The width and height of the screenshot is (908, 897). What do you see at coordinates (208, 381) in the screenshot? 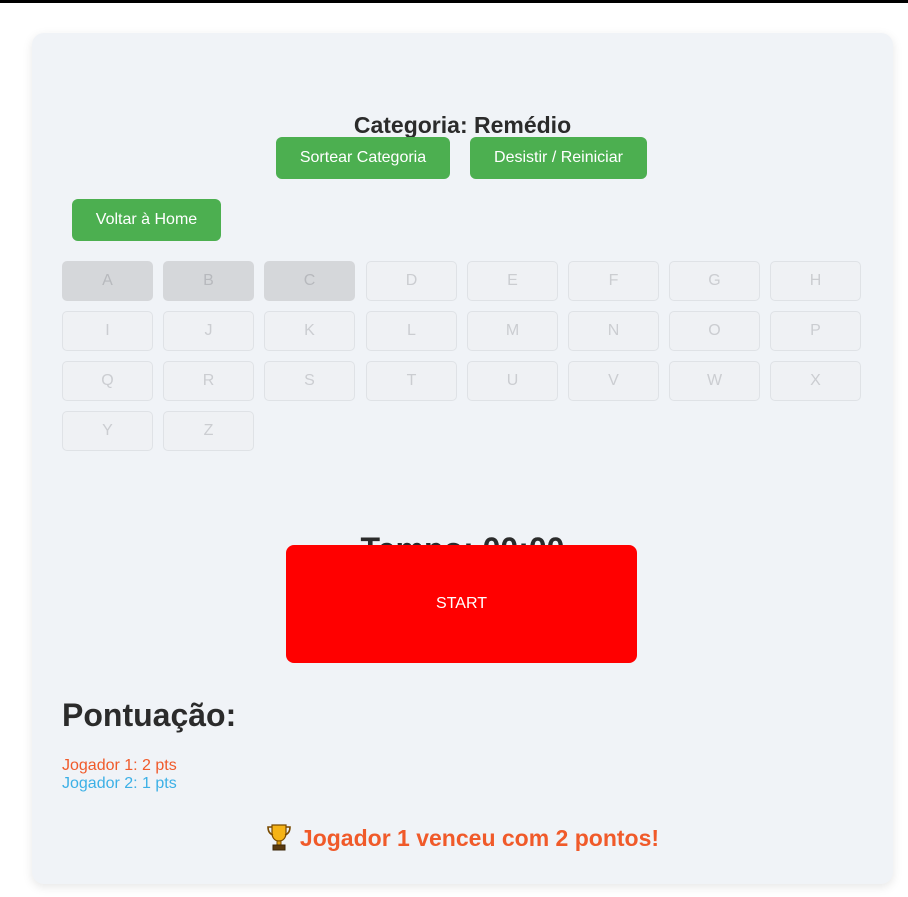
I see `letter-button-r: R` at bounding box center [208, 381].